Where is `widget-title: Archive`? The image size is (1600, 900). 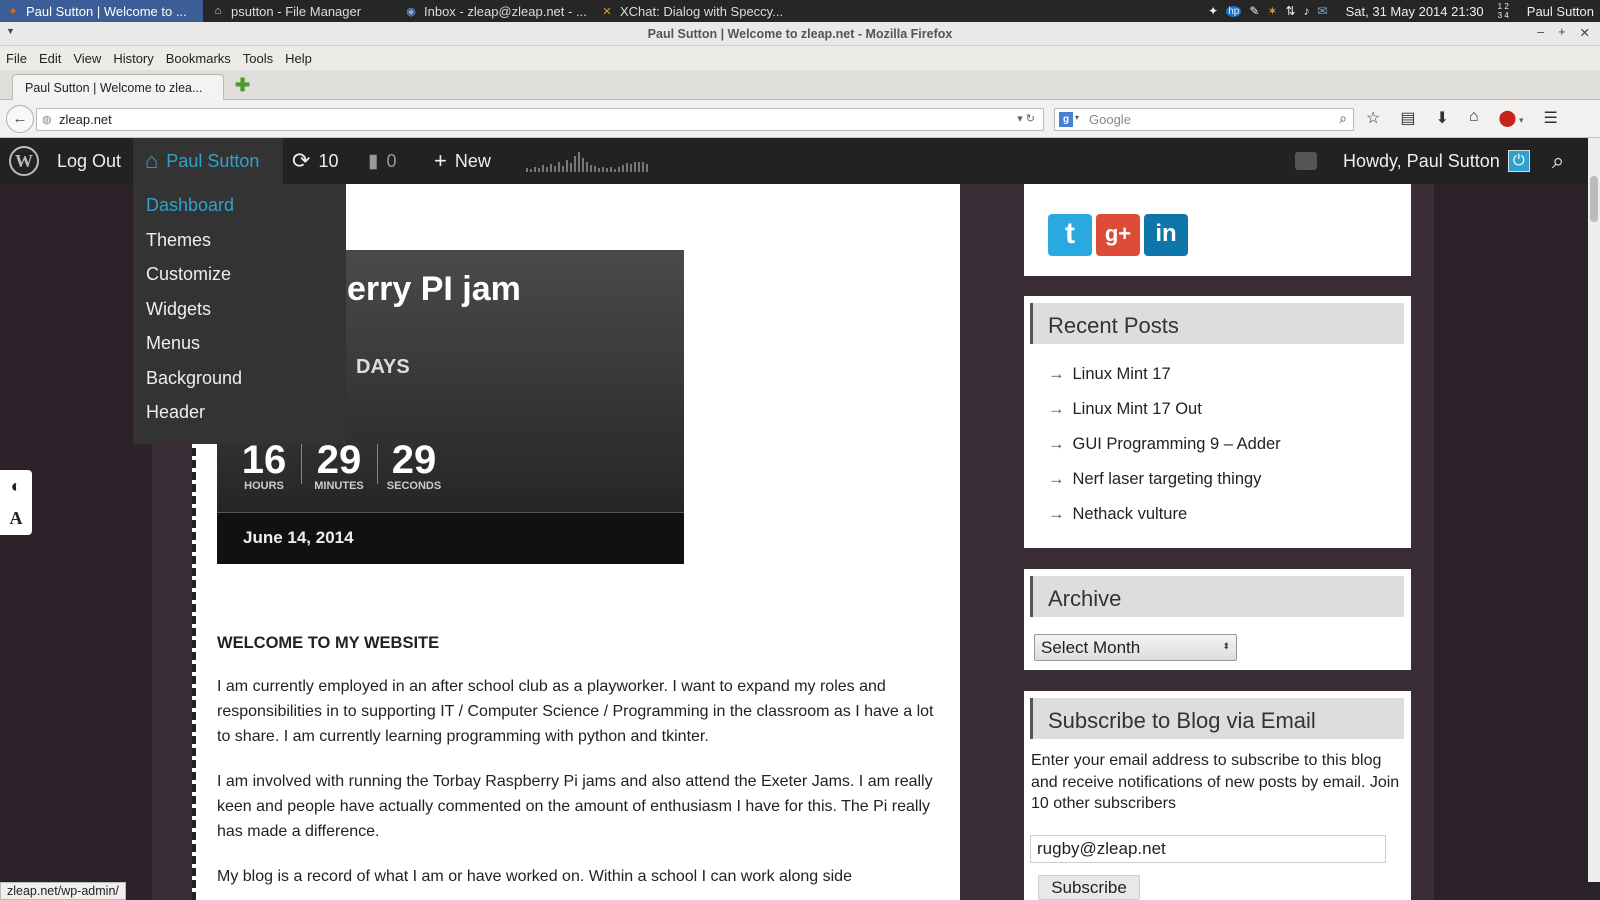
widget-title: Archive is located at coordinates (1217, 596).